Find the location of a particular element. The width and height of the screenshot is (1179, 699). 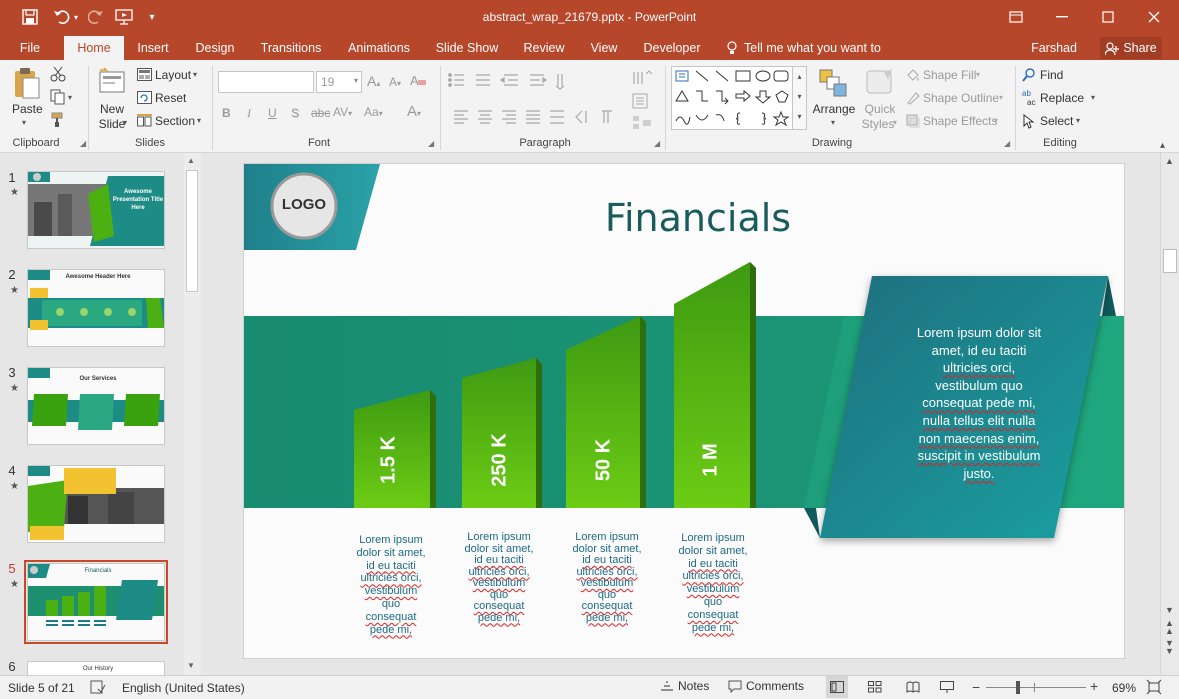

paste-dropdown-icon: ▾ is located at coordinates (24, 122).